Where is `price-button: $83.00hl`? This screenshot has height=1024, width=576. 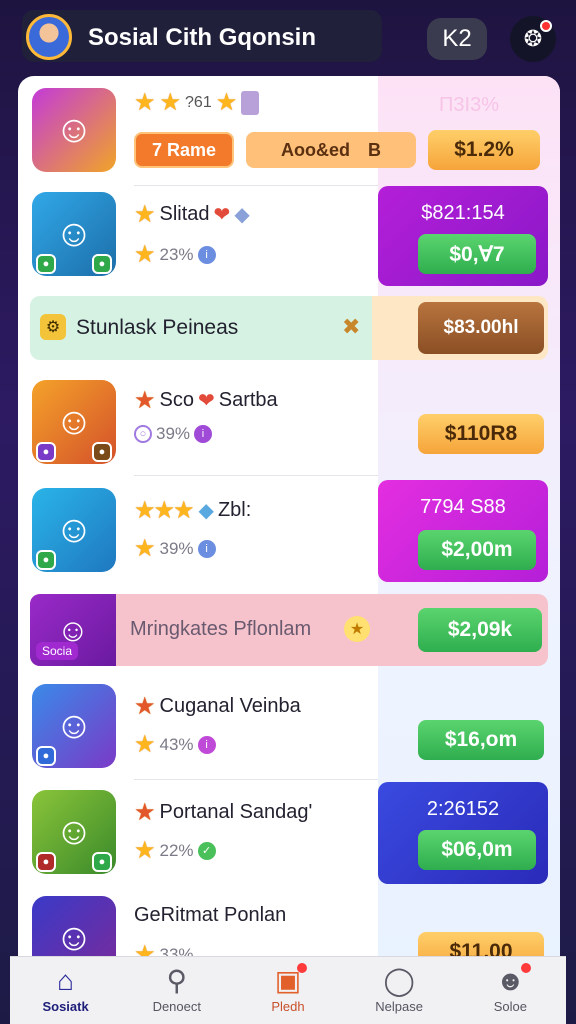
price-button: $83.00hl is located at coordinates (481, 328).